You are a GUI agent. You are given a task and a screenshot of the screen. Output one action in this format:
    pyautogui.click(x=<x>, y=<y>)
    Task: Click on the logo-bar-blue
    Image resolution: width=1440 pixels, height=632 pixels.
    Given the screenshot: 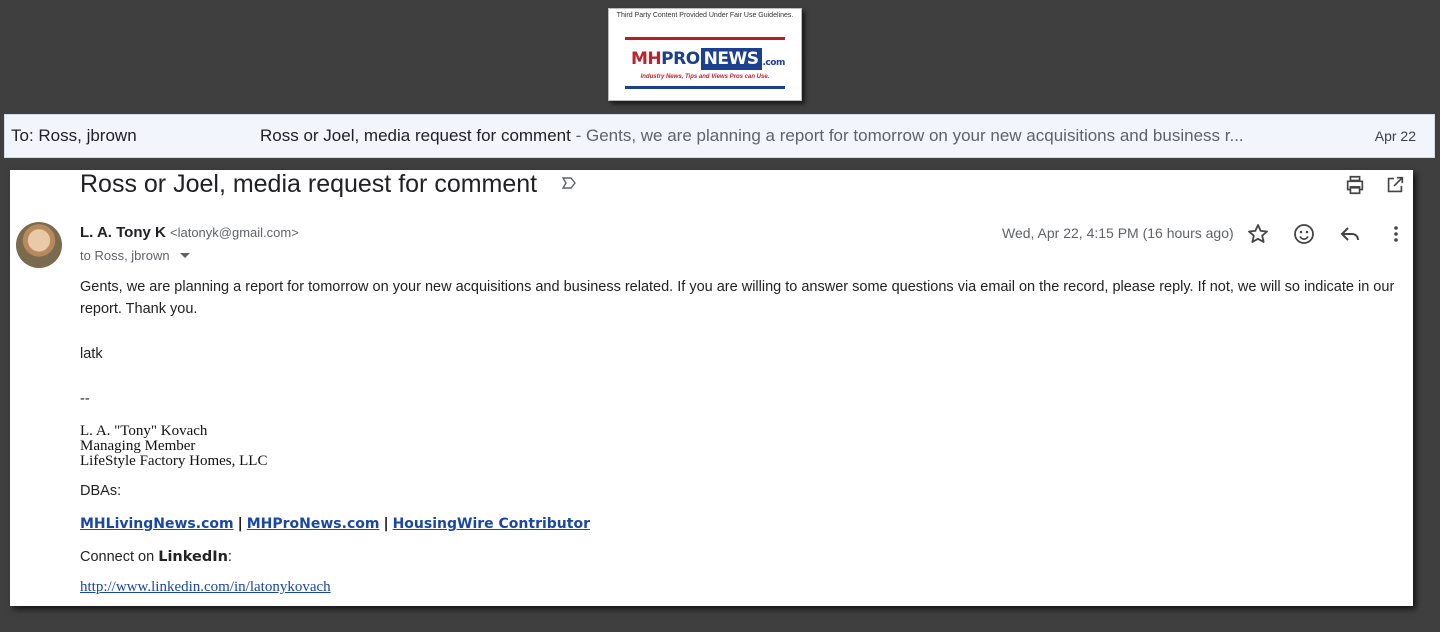 What is the action you would take?
    pyautogui.click(x=705, y=87)
    